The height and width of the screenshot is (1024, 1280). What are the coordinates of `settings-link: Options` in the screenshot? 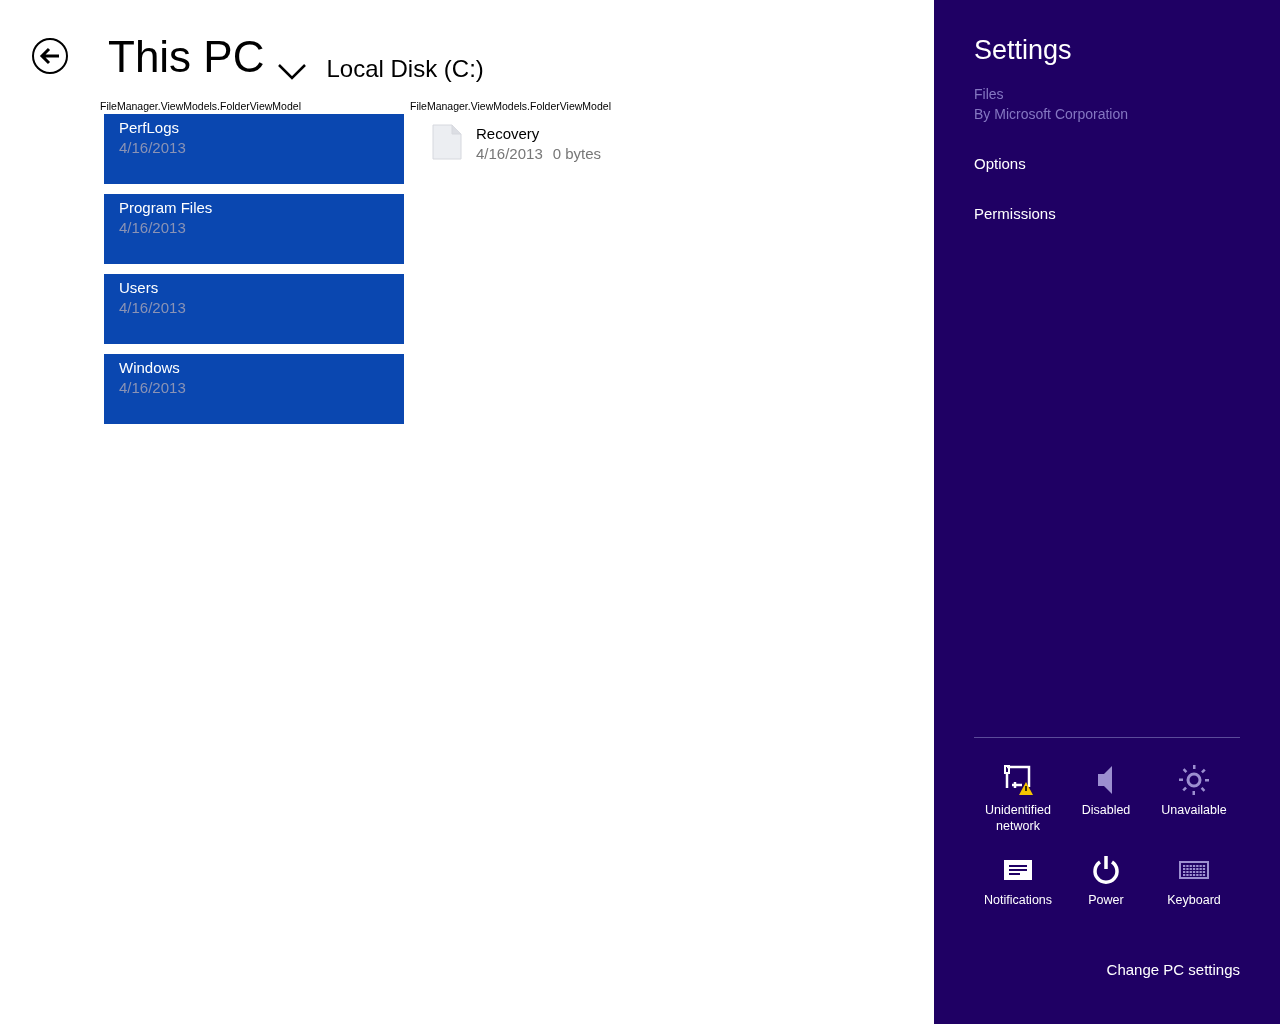 It's located at (1000, 164).